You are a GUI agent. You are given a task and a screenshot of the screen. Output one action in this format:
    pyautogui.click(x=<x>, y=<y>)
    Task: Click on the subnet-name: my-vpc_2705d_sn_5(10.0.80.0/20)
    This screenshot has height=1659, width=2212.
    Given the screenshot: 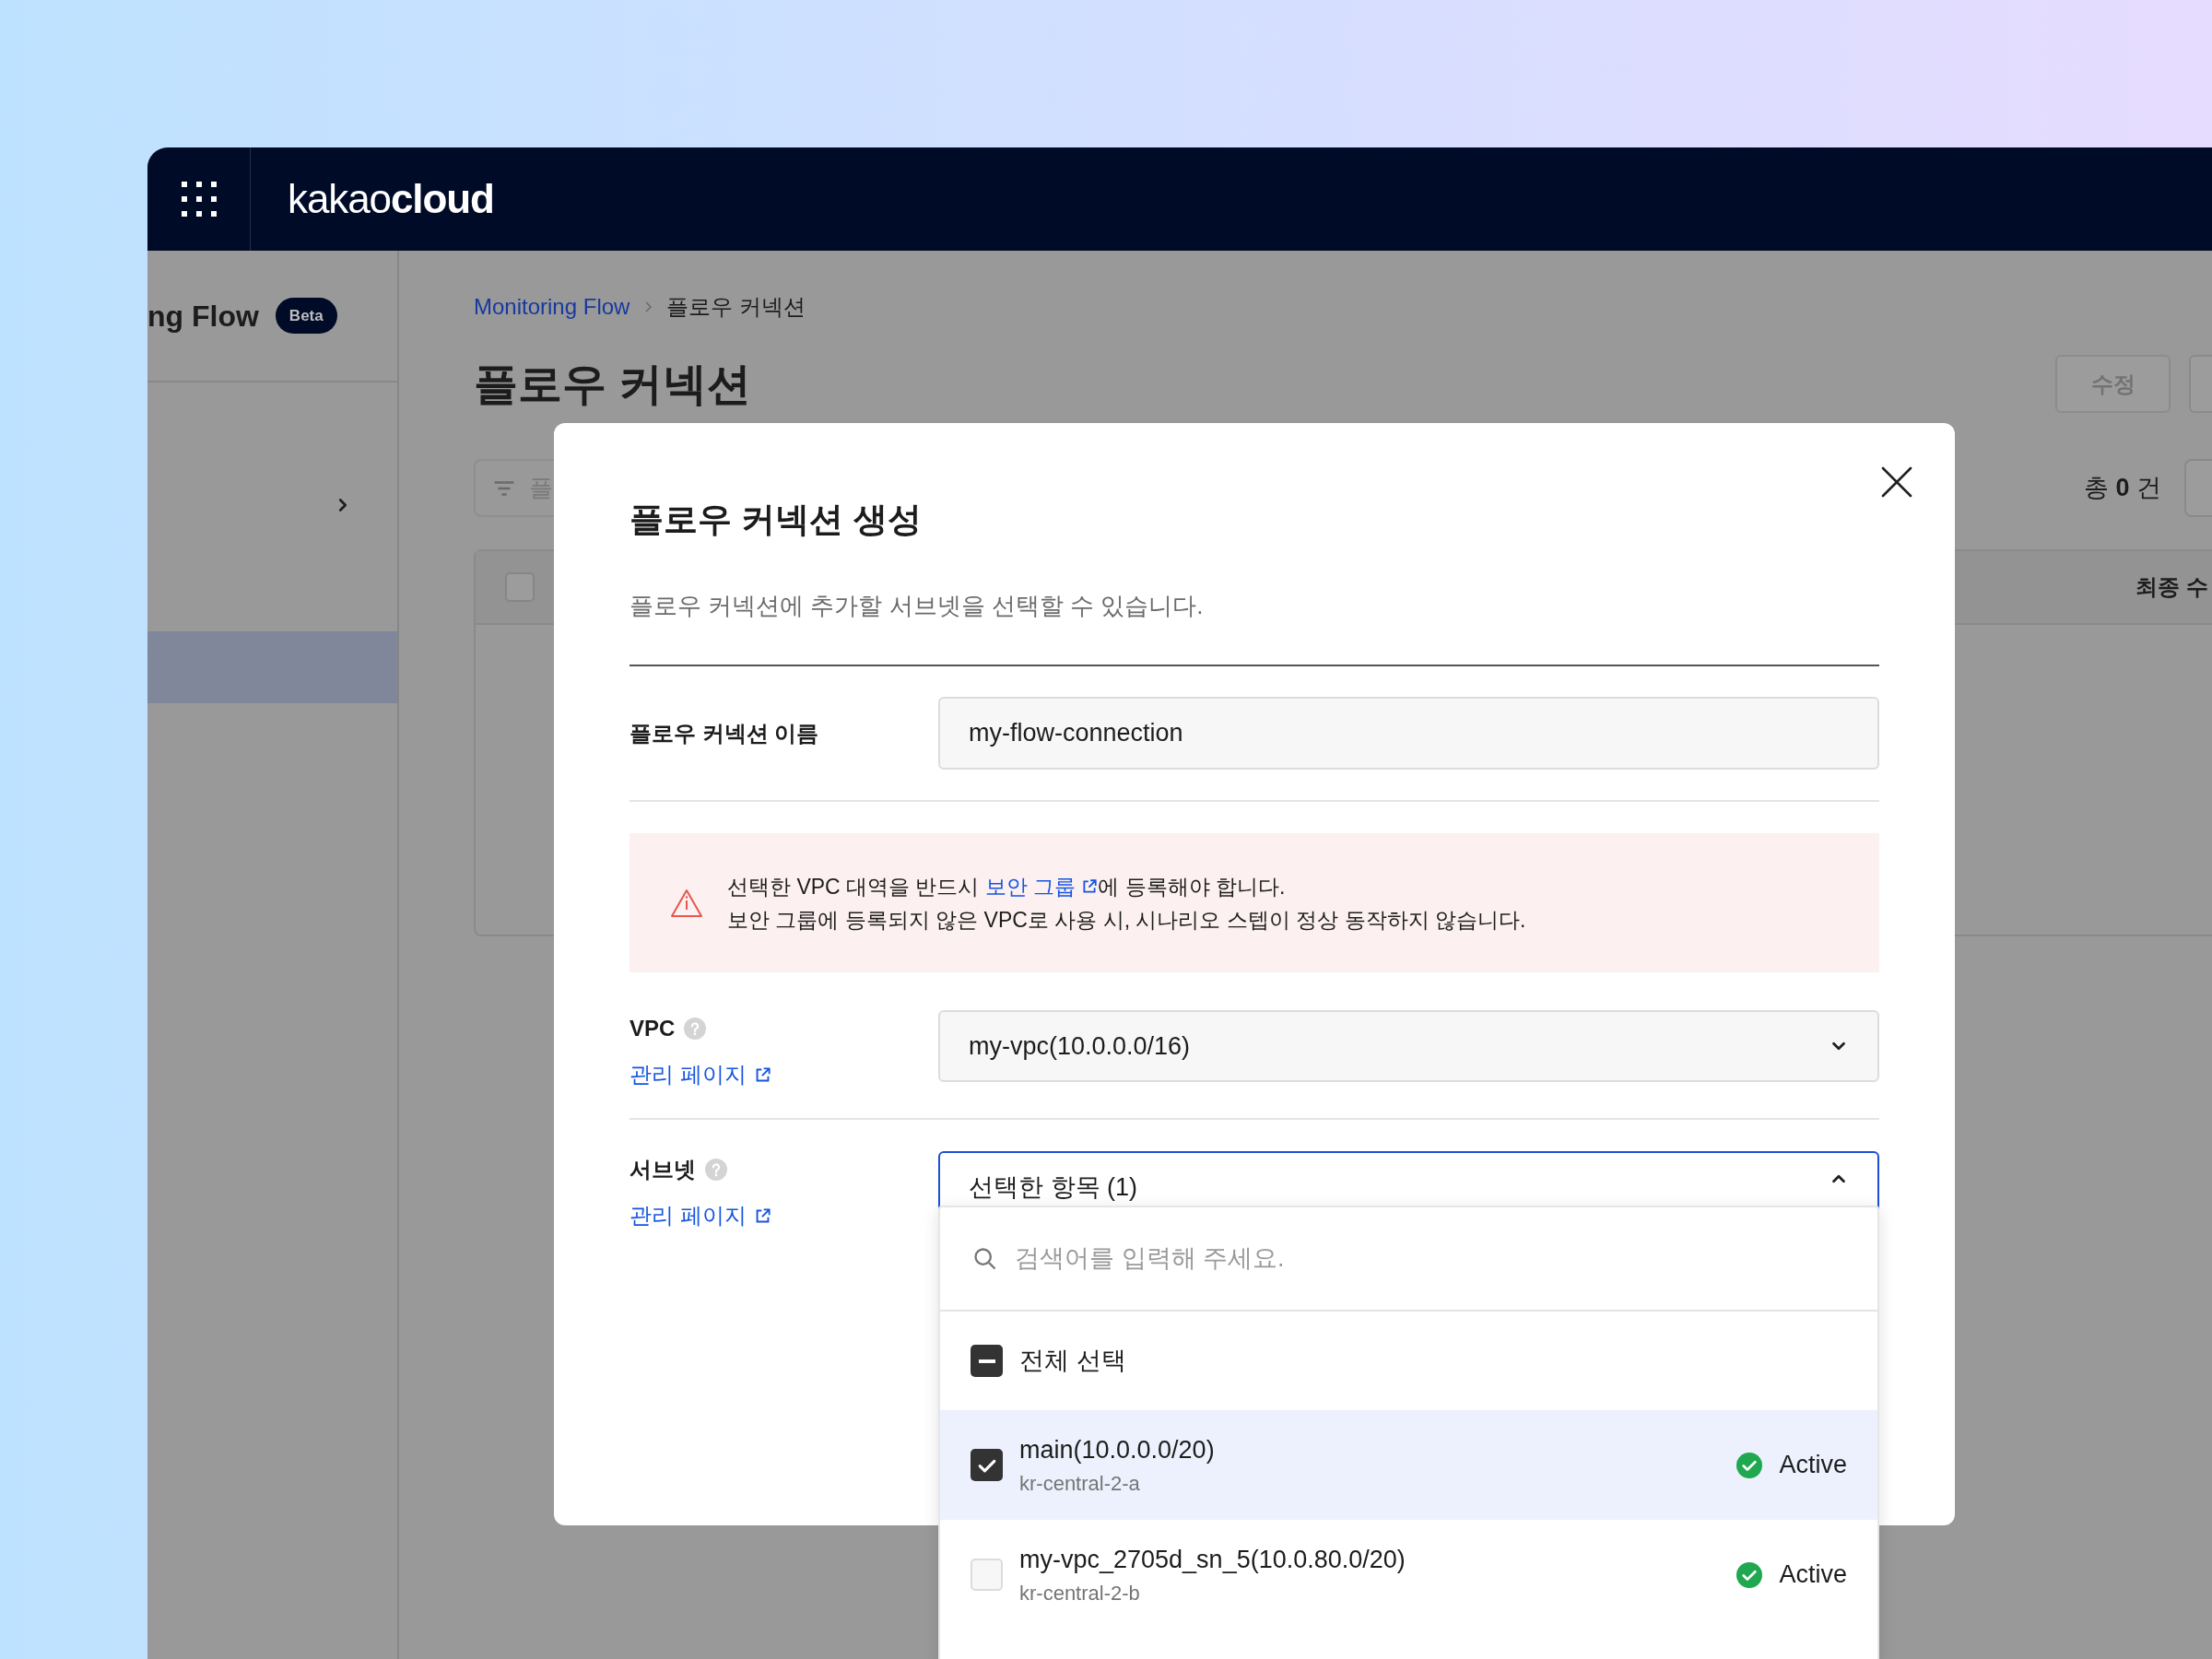 What is the action you would take?
    pyautogui.click(x=1212, y=1559)
    